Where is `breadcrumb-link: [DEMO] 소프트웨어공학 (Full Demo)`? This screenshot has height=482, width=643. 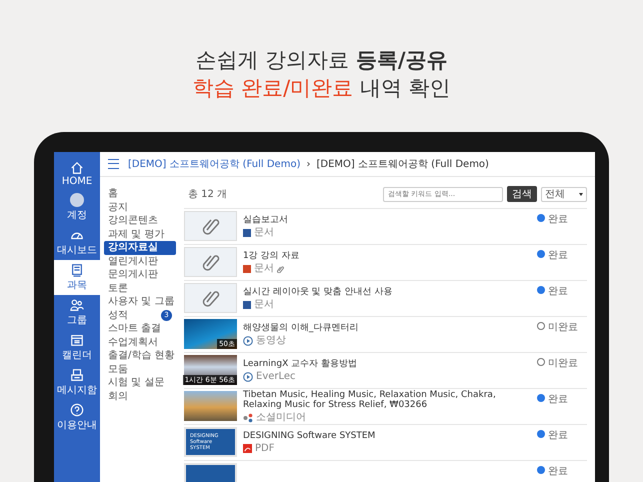
breadcrumb-link: [DEMO] 소프트웨어공학 (Full Demo) is located at coordinates (214, 164).